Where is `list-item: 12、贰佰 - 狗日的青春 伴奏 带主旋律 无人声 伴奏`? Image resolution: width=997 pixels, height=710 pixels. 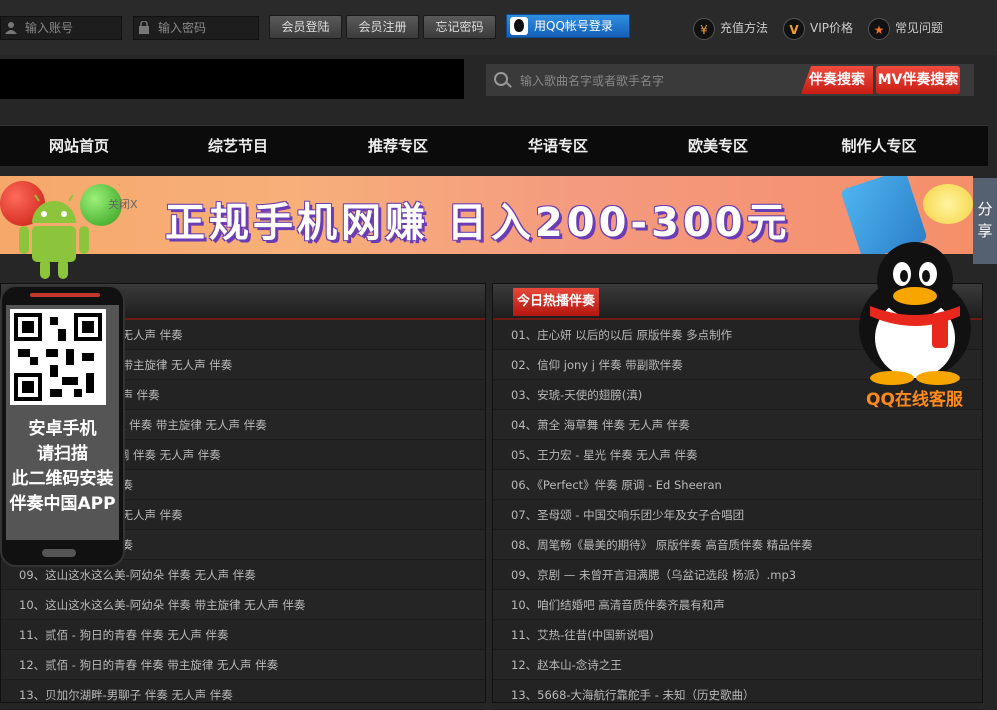 list-item: 12、贰佰 - 狗日的青春 伴奏 带主旋律 无人声 伴奏 is located at coordinates (243, 665).